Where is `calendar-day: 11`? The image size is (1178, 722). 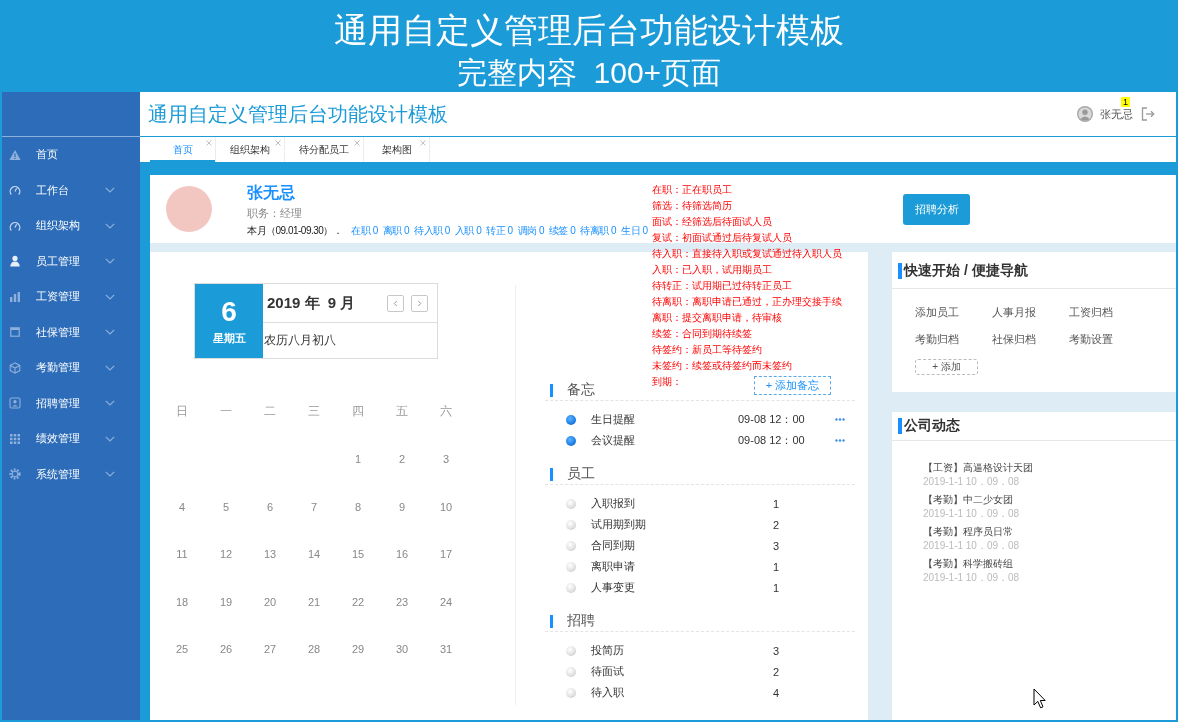
calendar-day: 11 is located at coordinates (182, 554).